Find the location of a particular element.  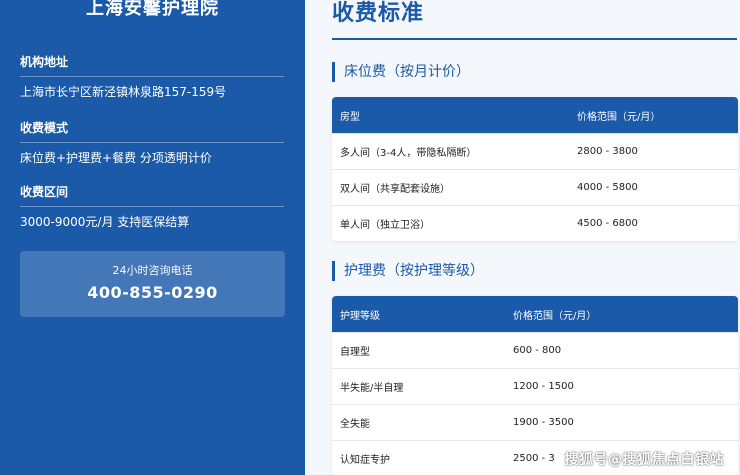

page-title: 收费标准 is located at coordinates (378, 13).